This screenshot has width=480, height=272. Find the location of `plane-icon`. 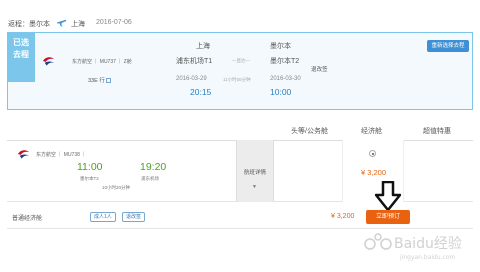

plane-icon is located at coordinates (61, 23).